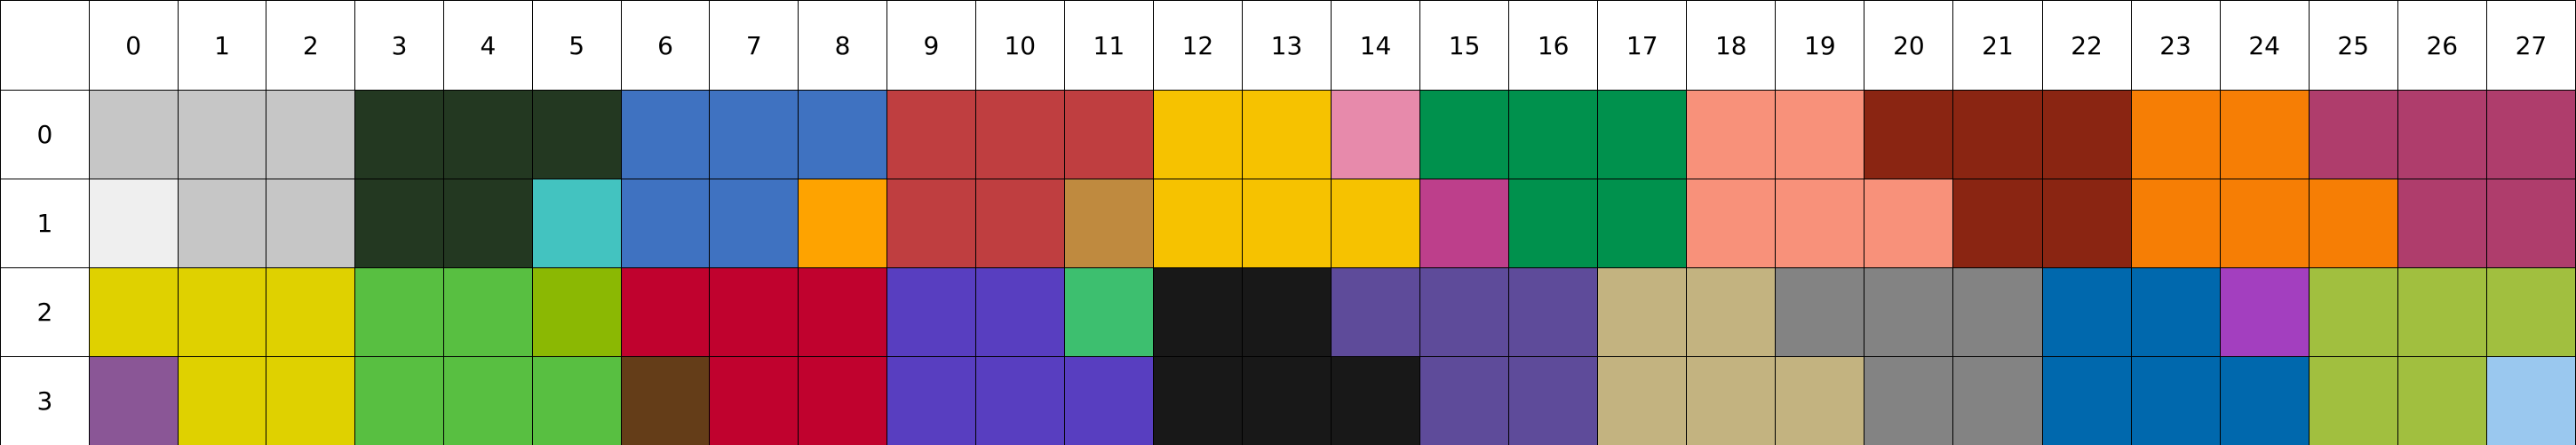  I want to click on grid-cell-r2-c18, so click(1731, 312).